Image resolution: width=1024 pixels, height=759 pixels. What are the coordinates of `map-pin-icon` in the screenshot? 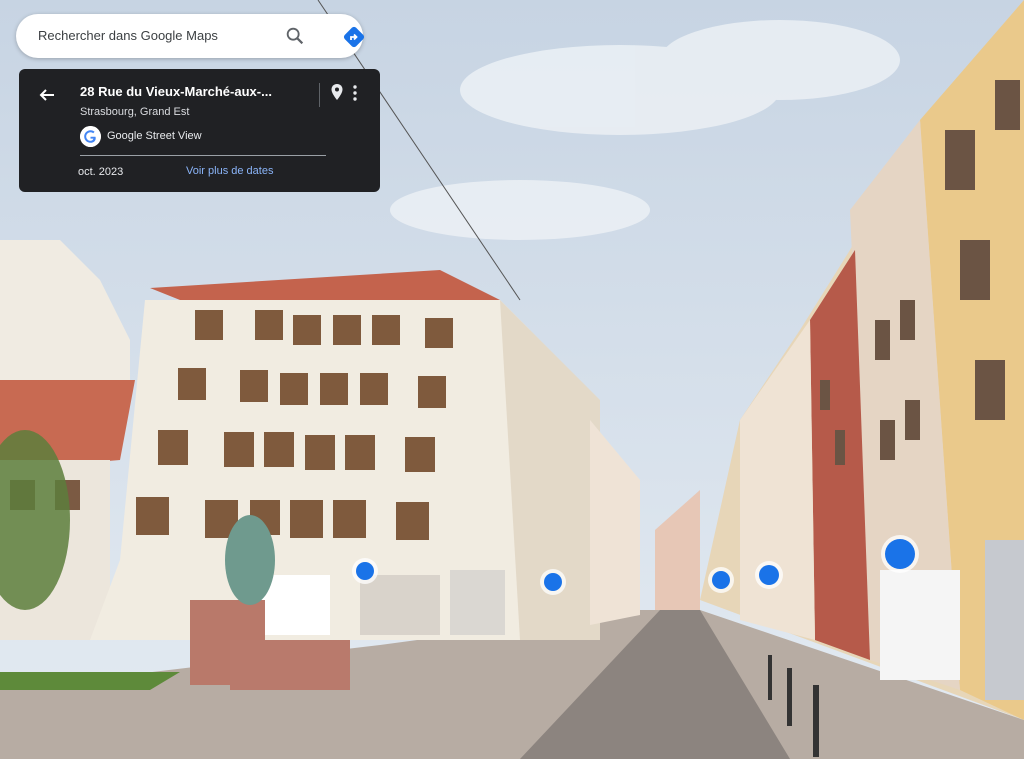 It's located at (337, 93).